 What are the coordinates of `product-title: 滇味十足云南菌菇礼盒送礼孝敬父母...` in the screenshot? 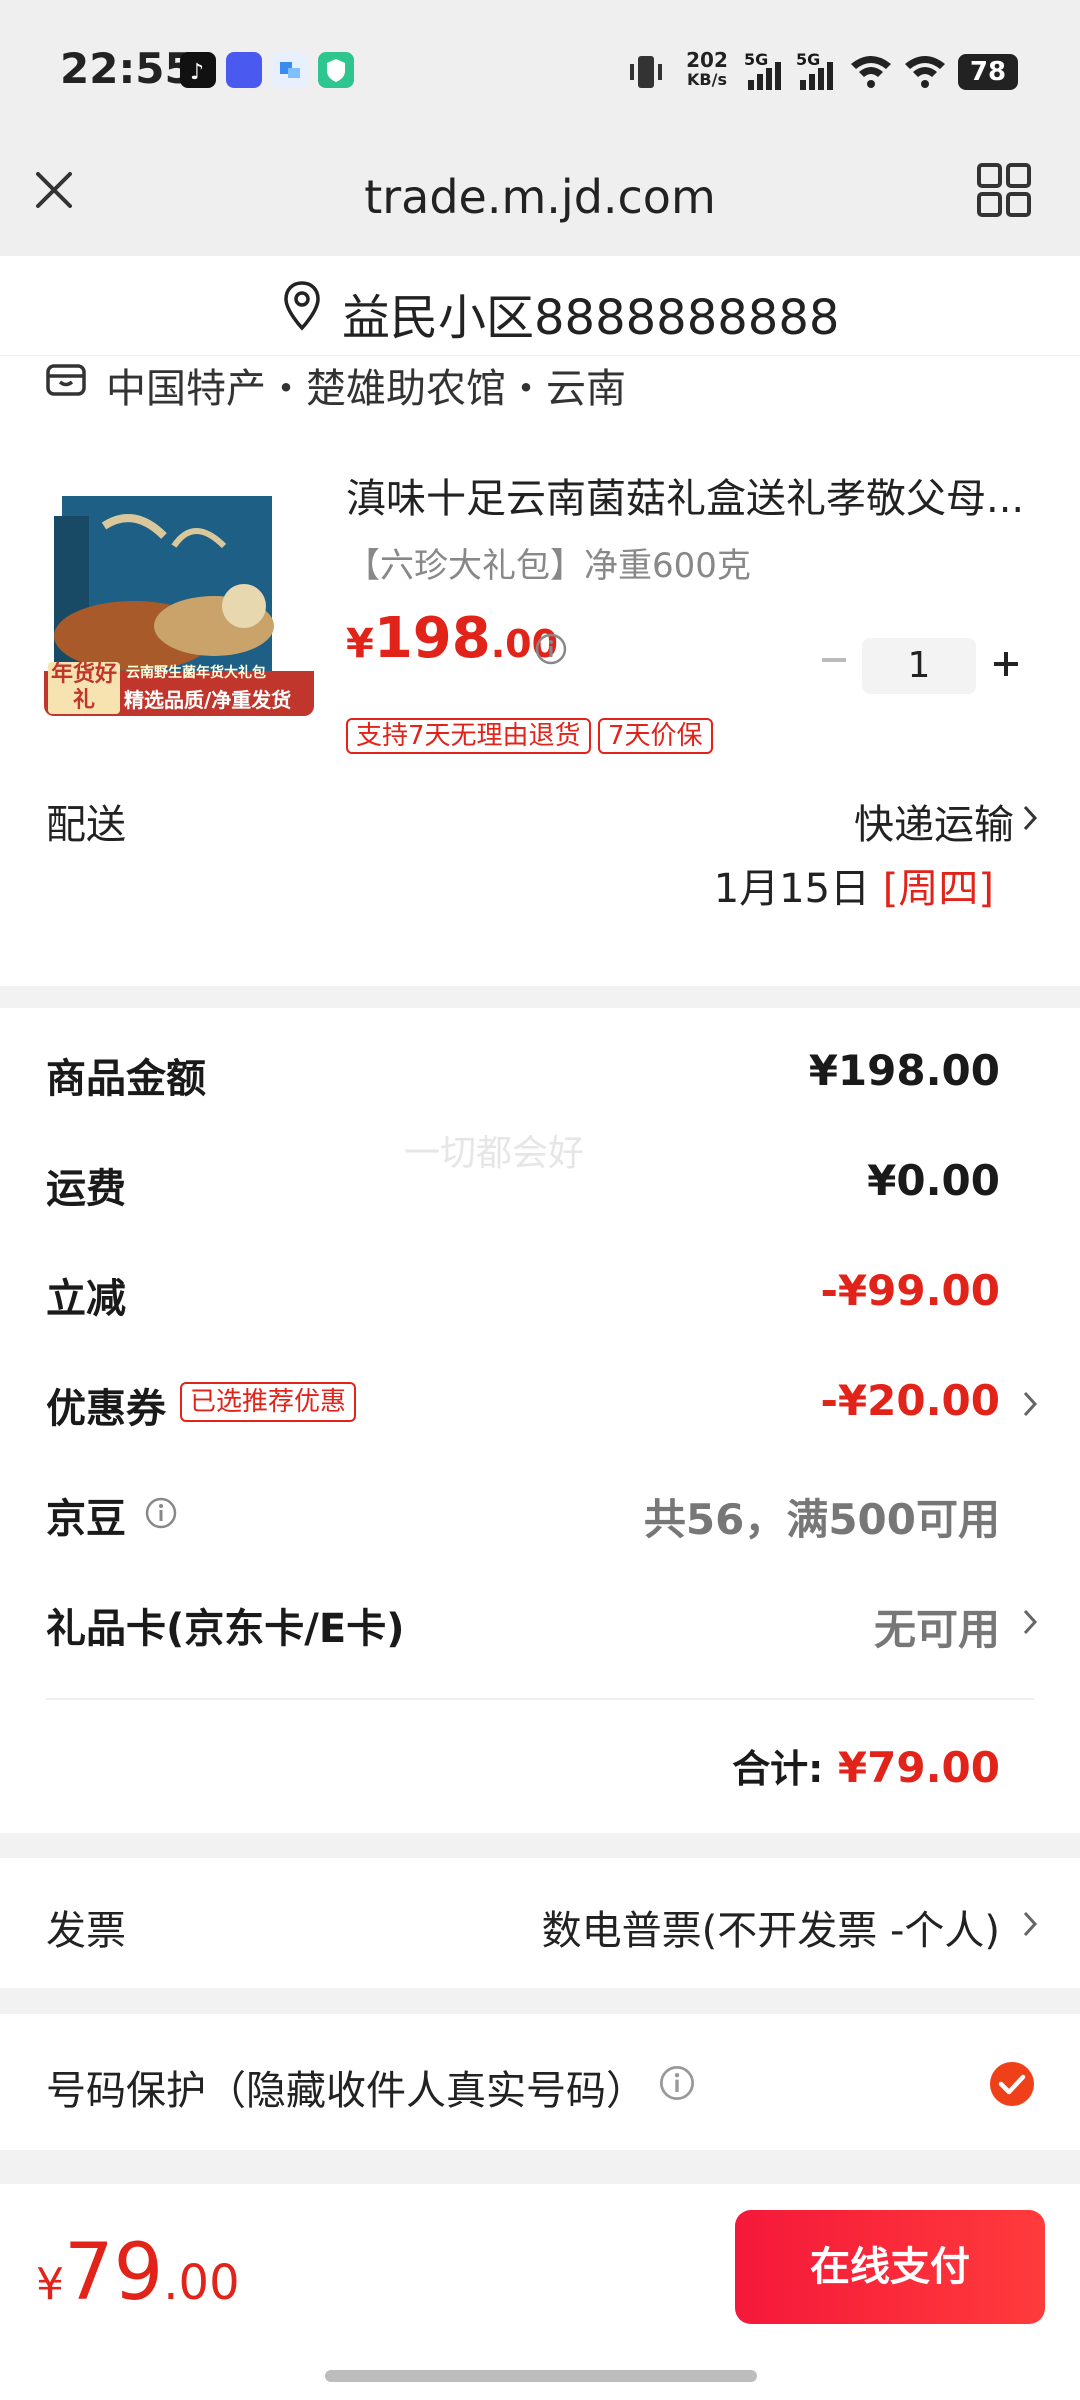 It's located at (686, 495).